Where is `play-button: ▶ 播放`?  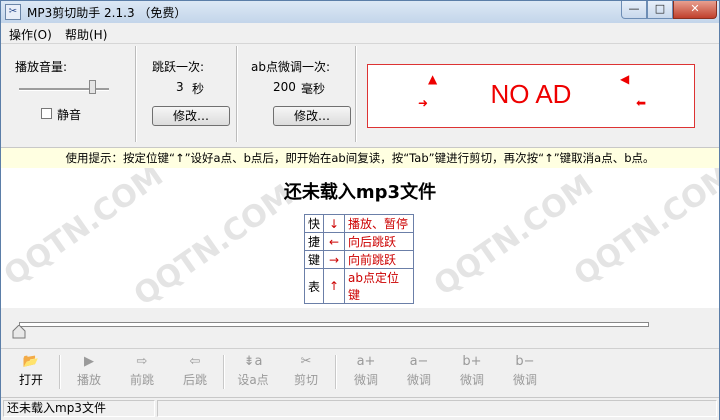 play-button: ▶ 播放 is located at coordinates (89, 373).